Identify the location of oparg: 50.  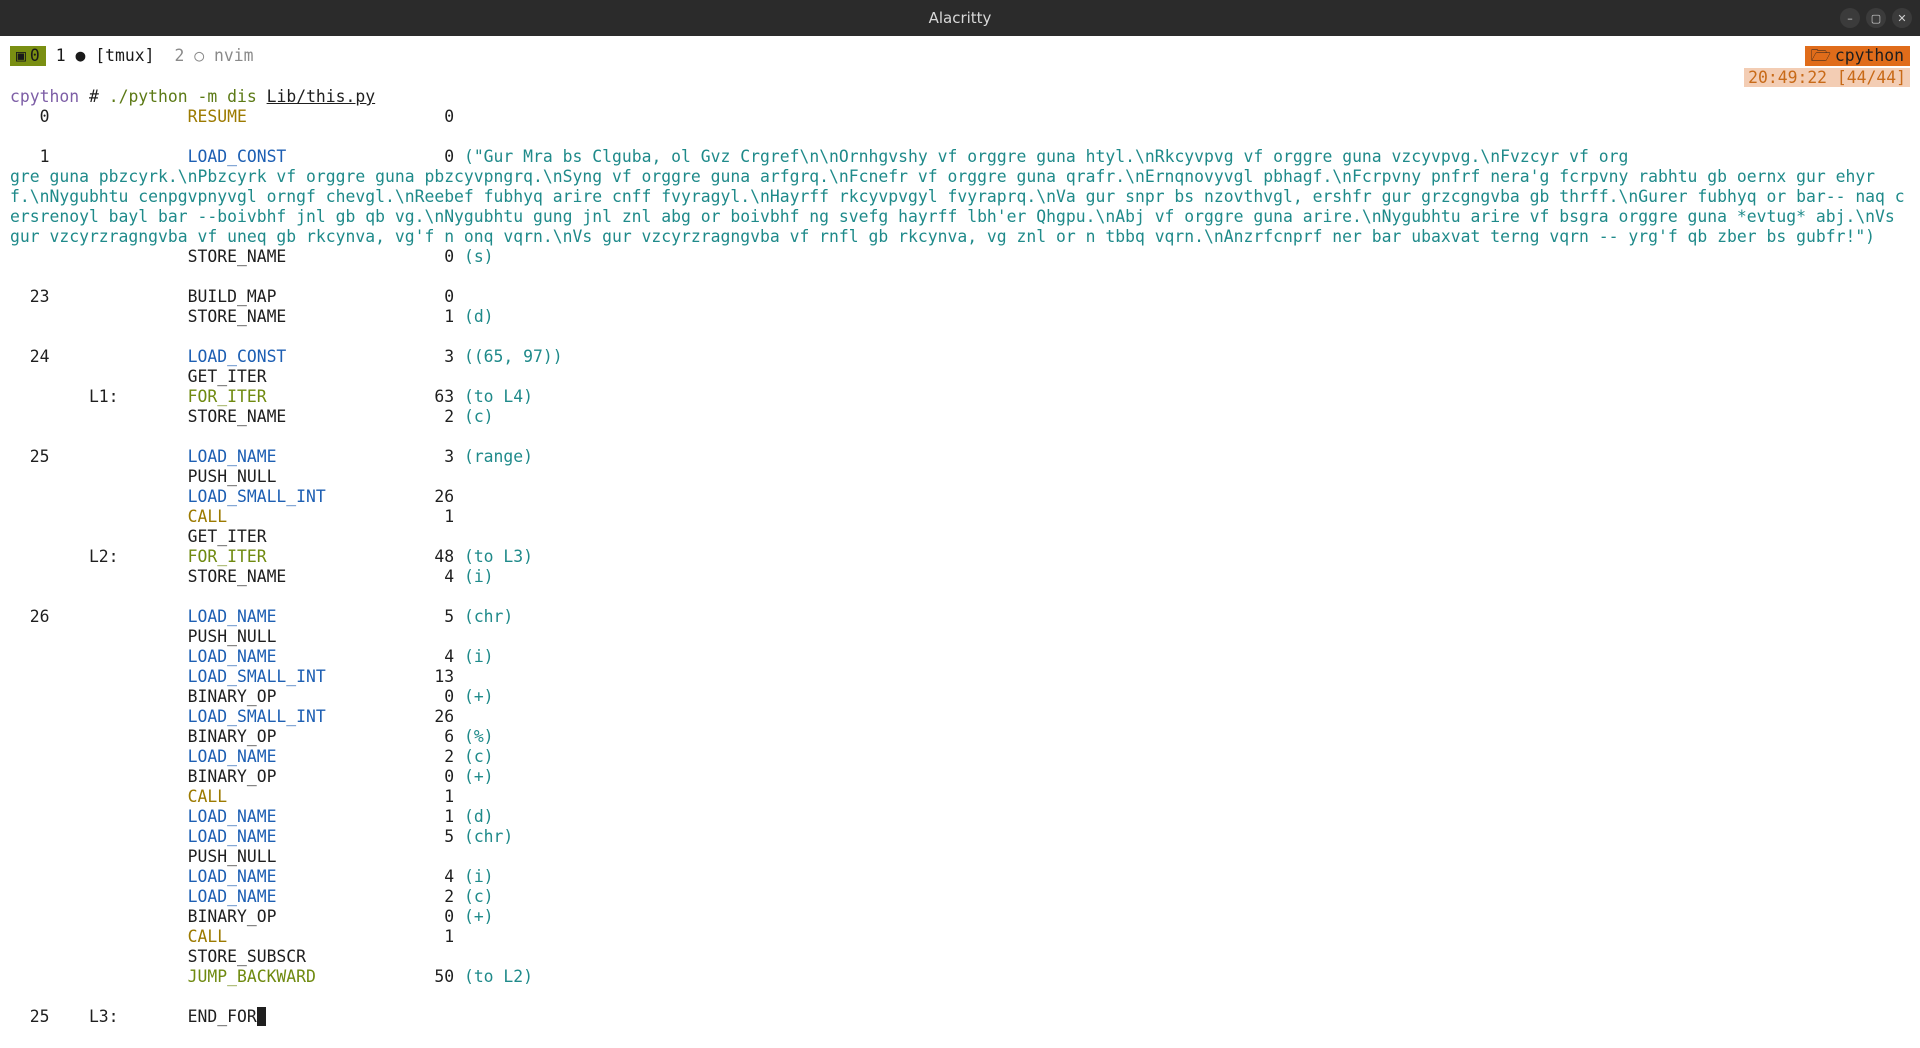
(439, 976).